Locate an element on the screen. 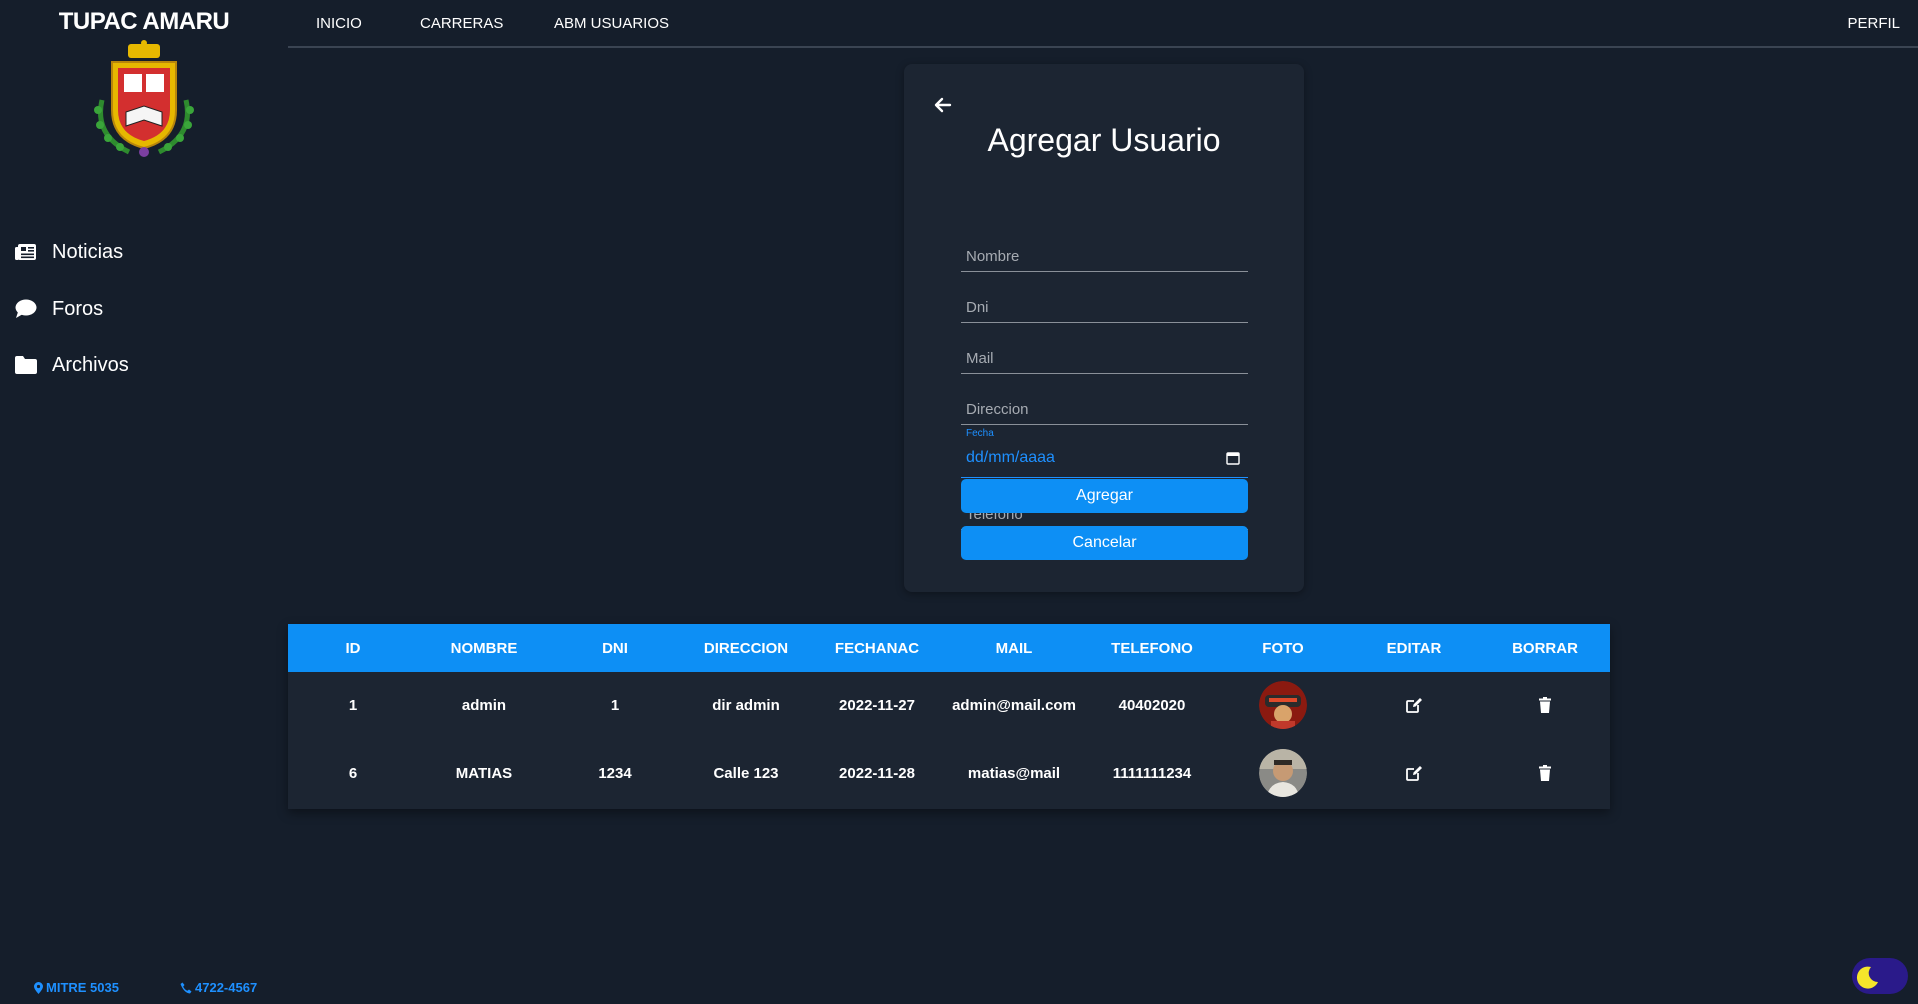 Image resolution: width=1918 pixels, height=1004 pixels. nombre-input is located at coordinates (1104, 256).